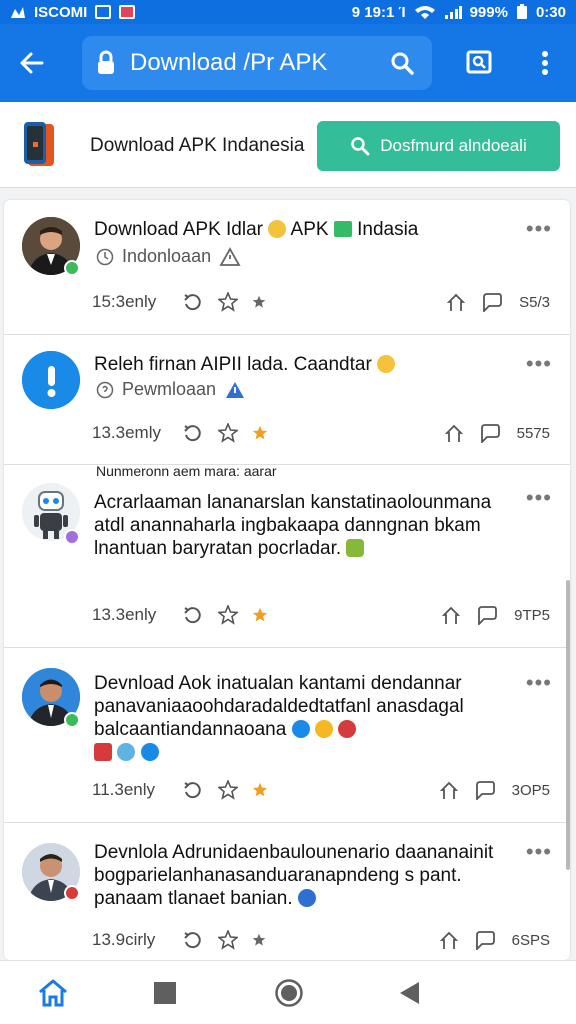 Image resolution: width=576 pixels, height=1024 pixels. Describe the element at coordinates (230, 256) in the screenshot. I see `warning-icon` at that location.